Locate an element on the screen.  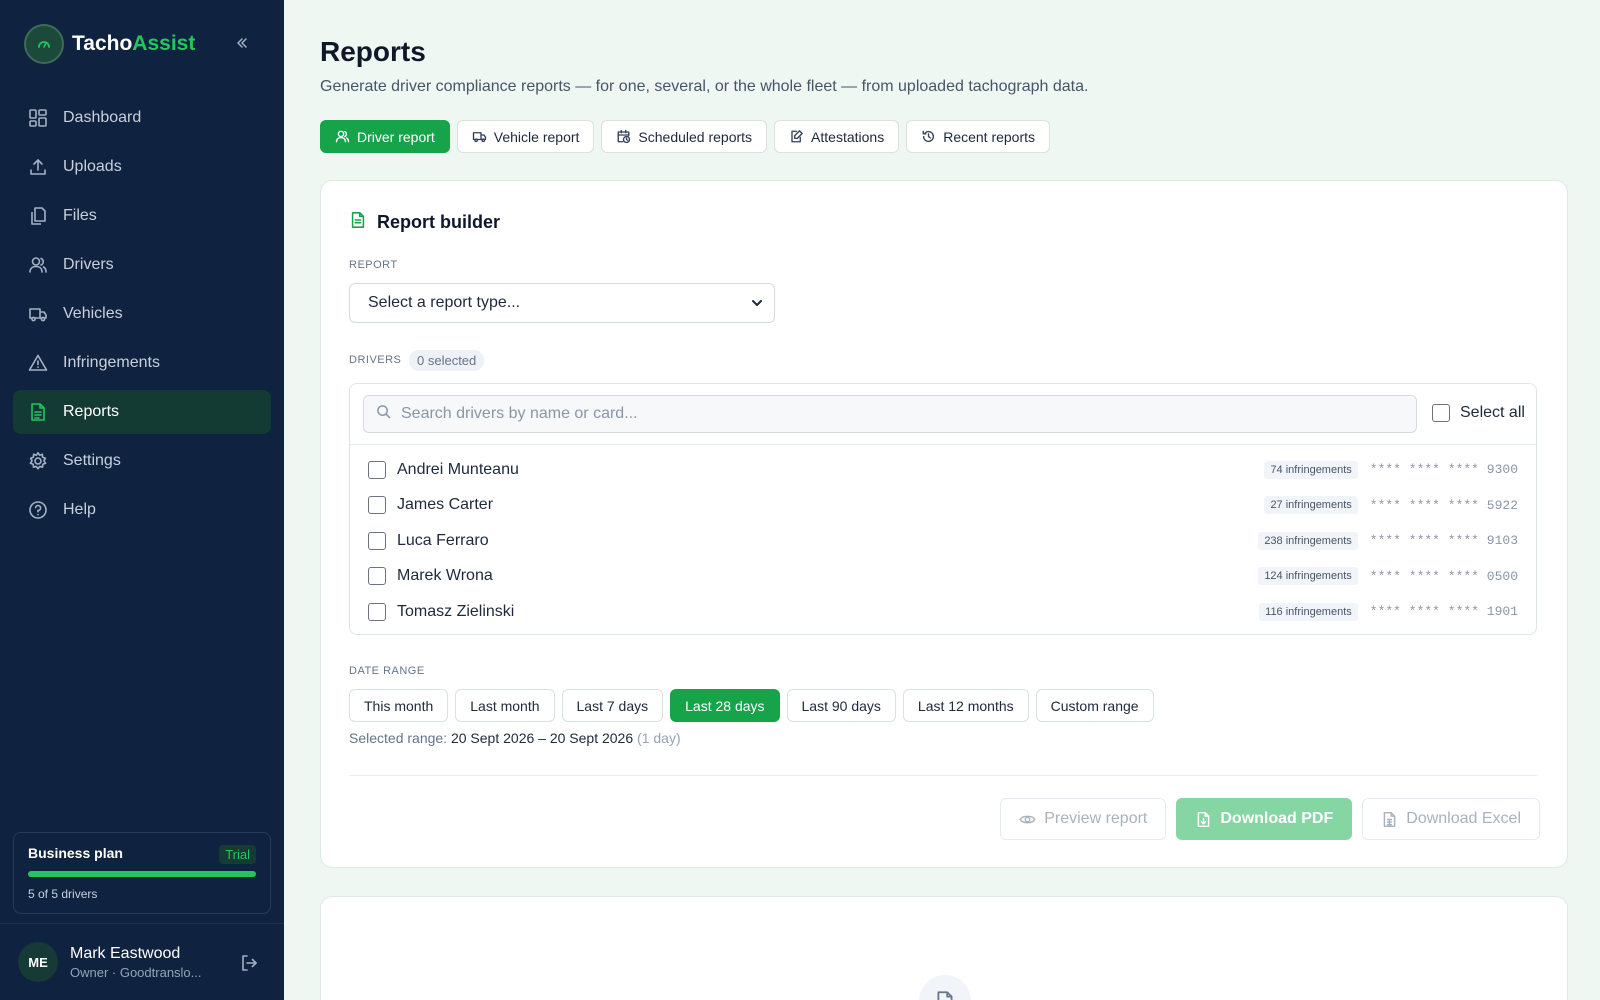
plan-usage-text: 5 of 5 drivers is located at coordinates (63, 894).